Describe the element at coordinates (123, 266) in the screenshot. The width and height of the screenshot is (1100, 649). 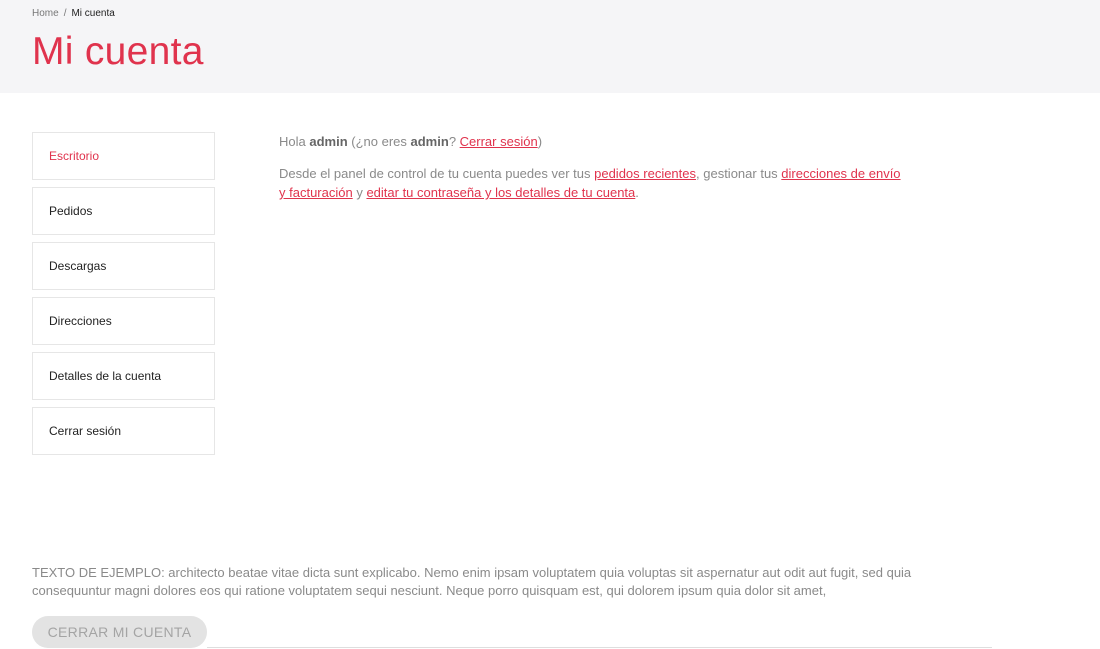
I see `nav-item-descargas: Descargas` at that location.